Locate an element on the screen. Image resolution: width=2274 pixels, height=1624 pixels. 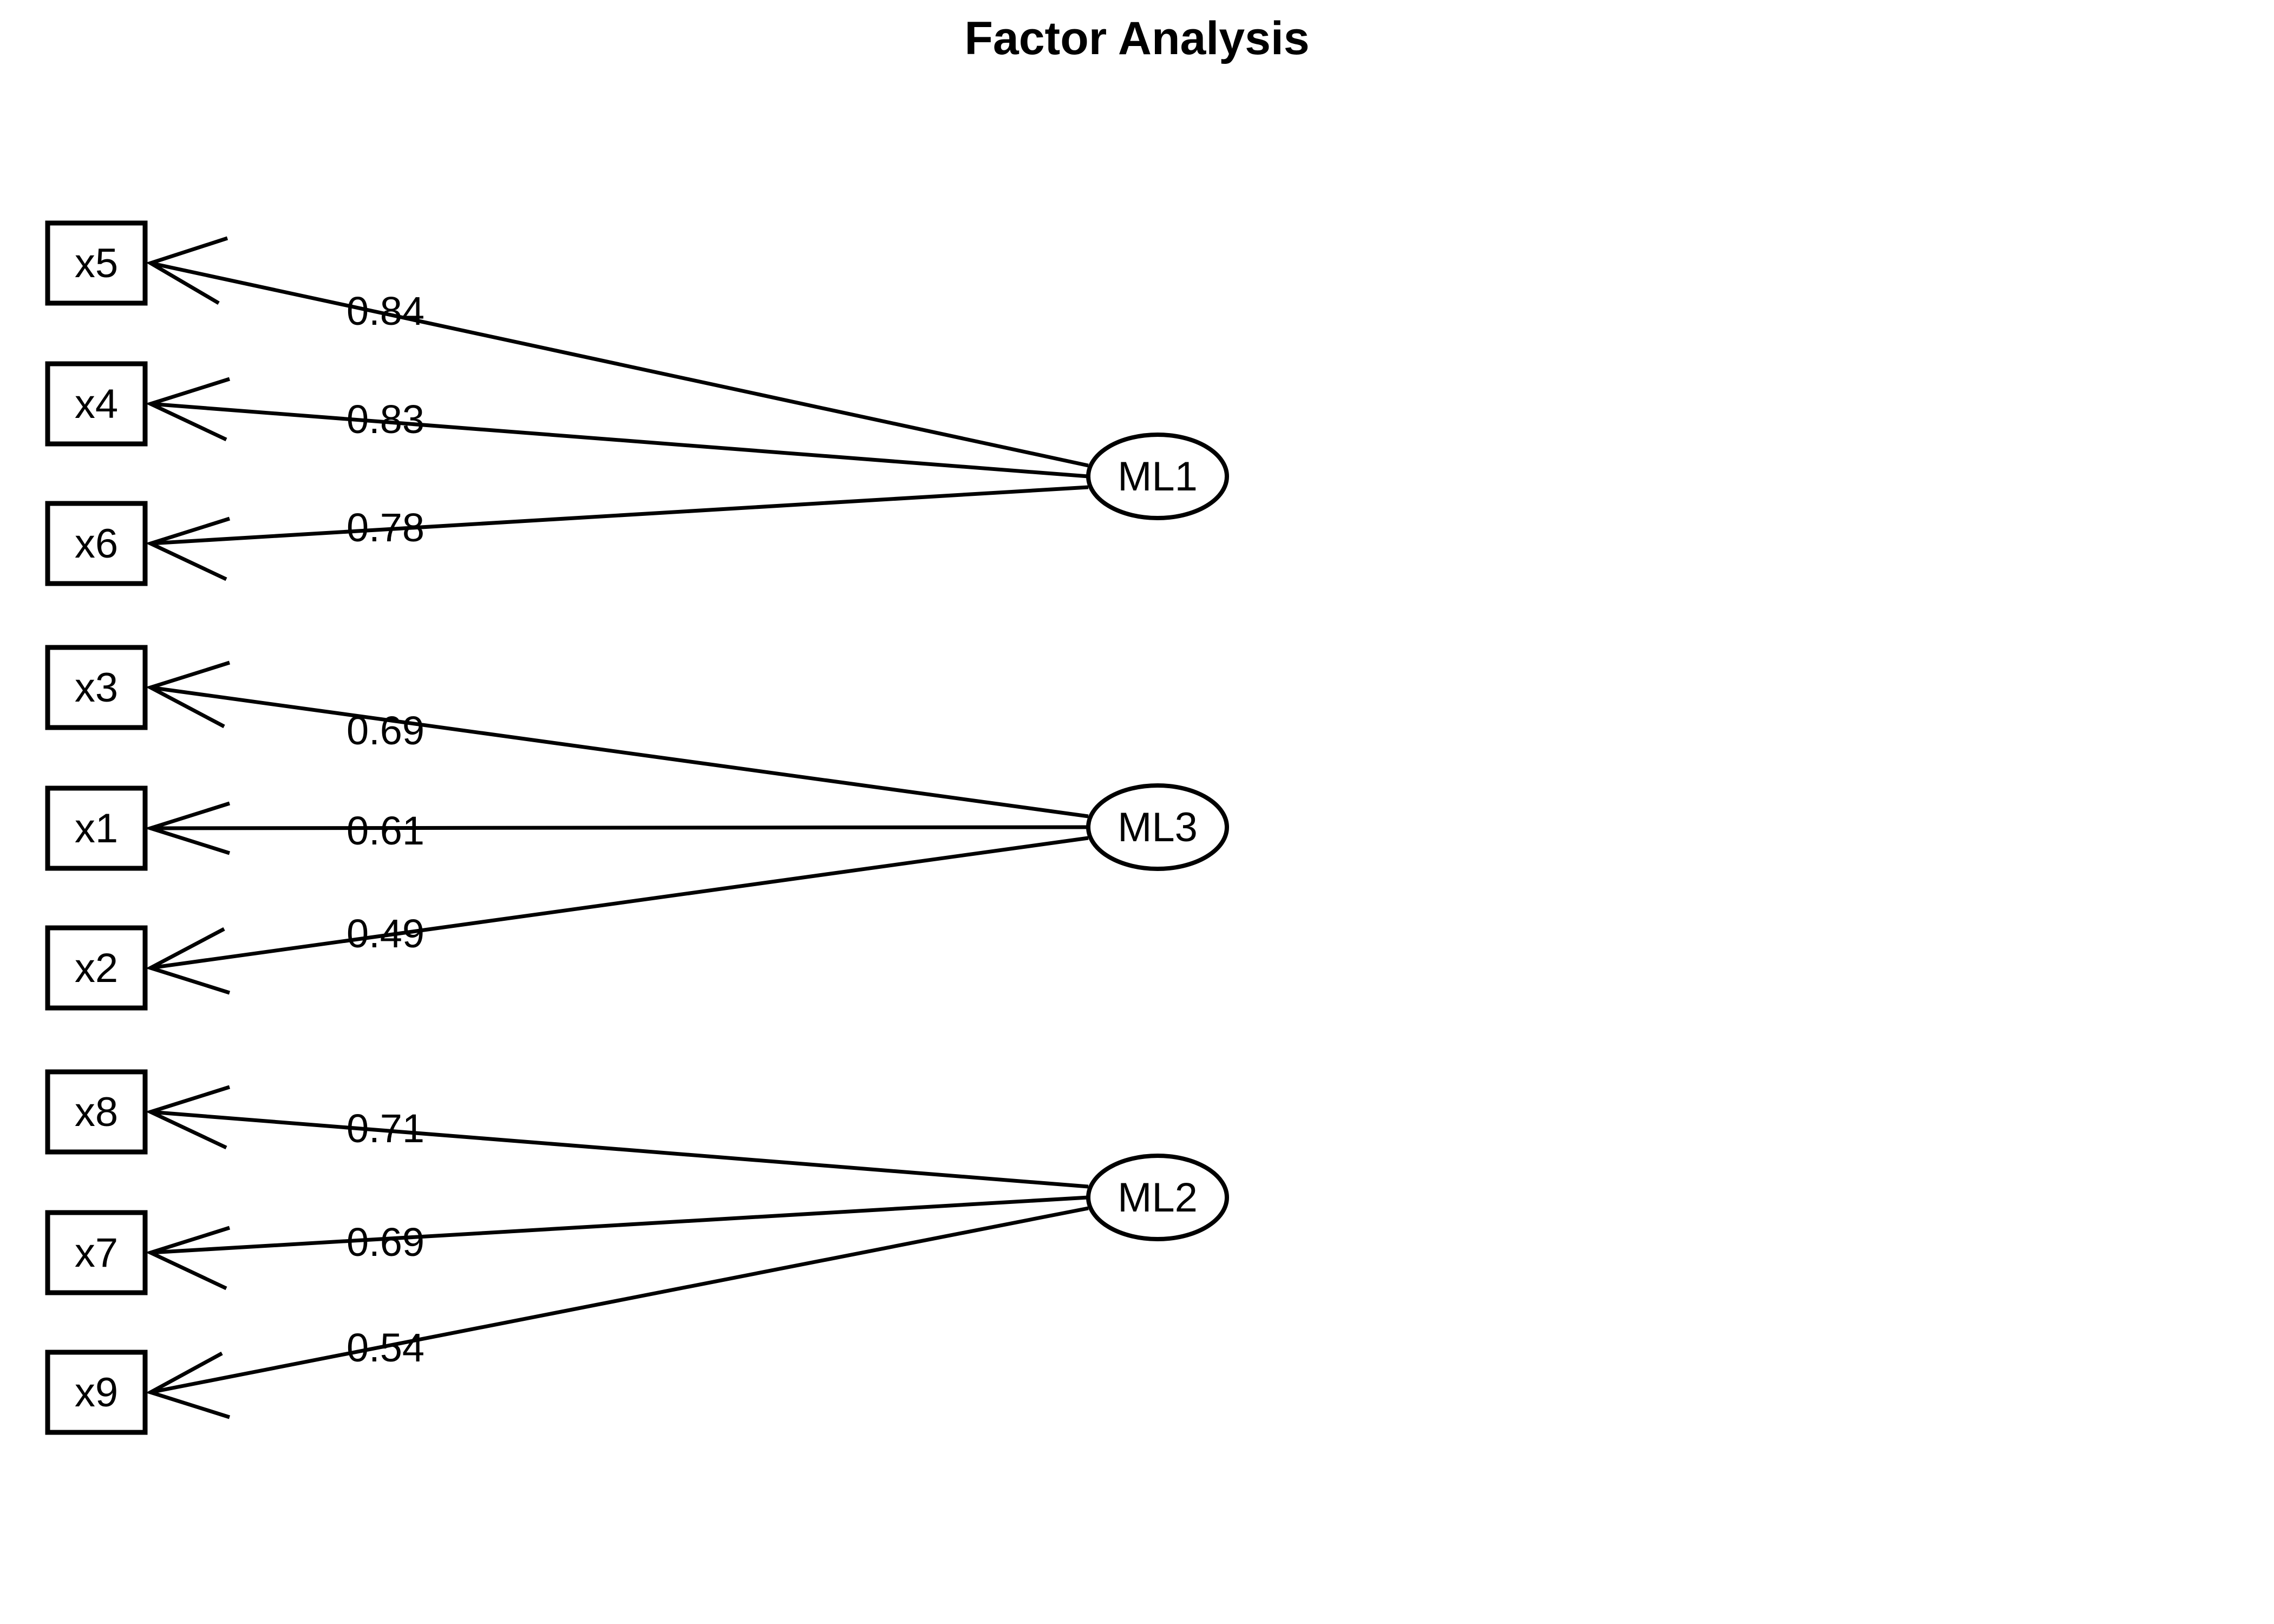
indicator-label-x8: x8 is located at coordinates (97, 1112).